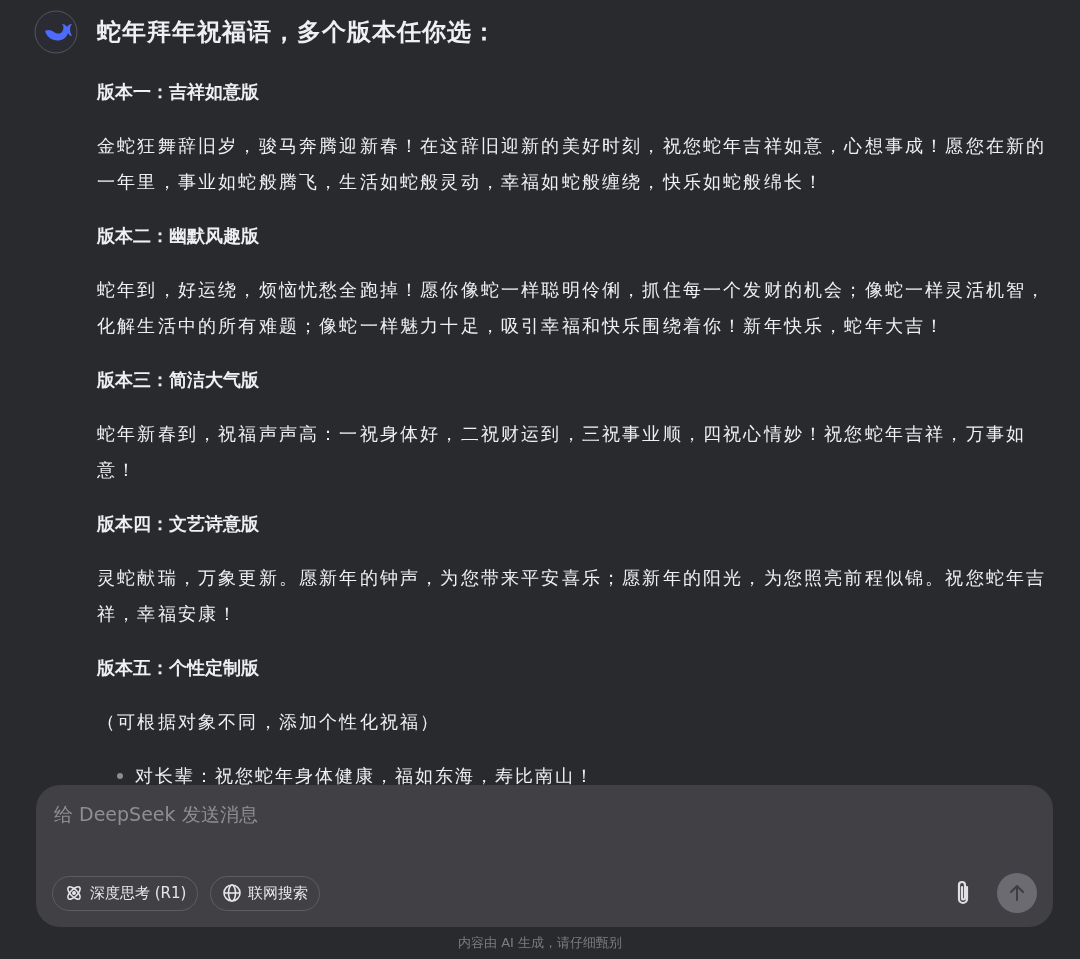 Image resolution: width=1080 pixels, height=959 pixels. Describe the element at coordinates (178, 380) in the screenshot. I see `section-heading: 版本三：简洁大气版` at that location.